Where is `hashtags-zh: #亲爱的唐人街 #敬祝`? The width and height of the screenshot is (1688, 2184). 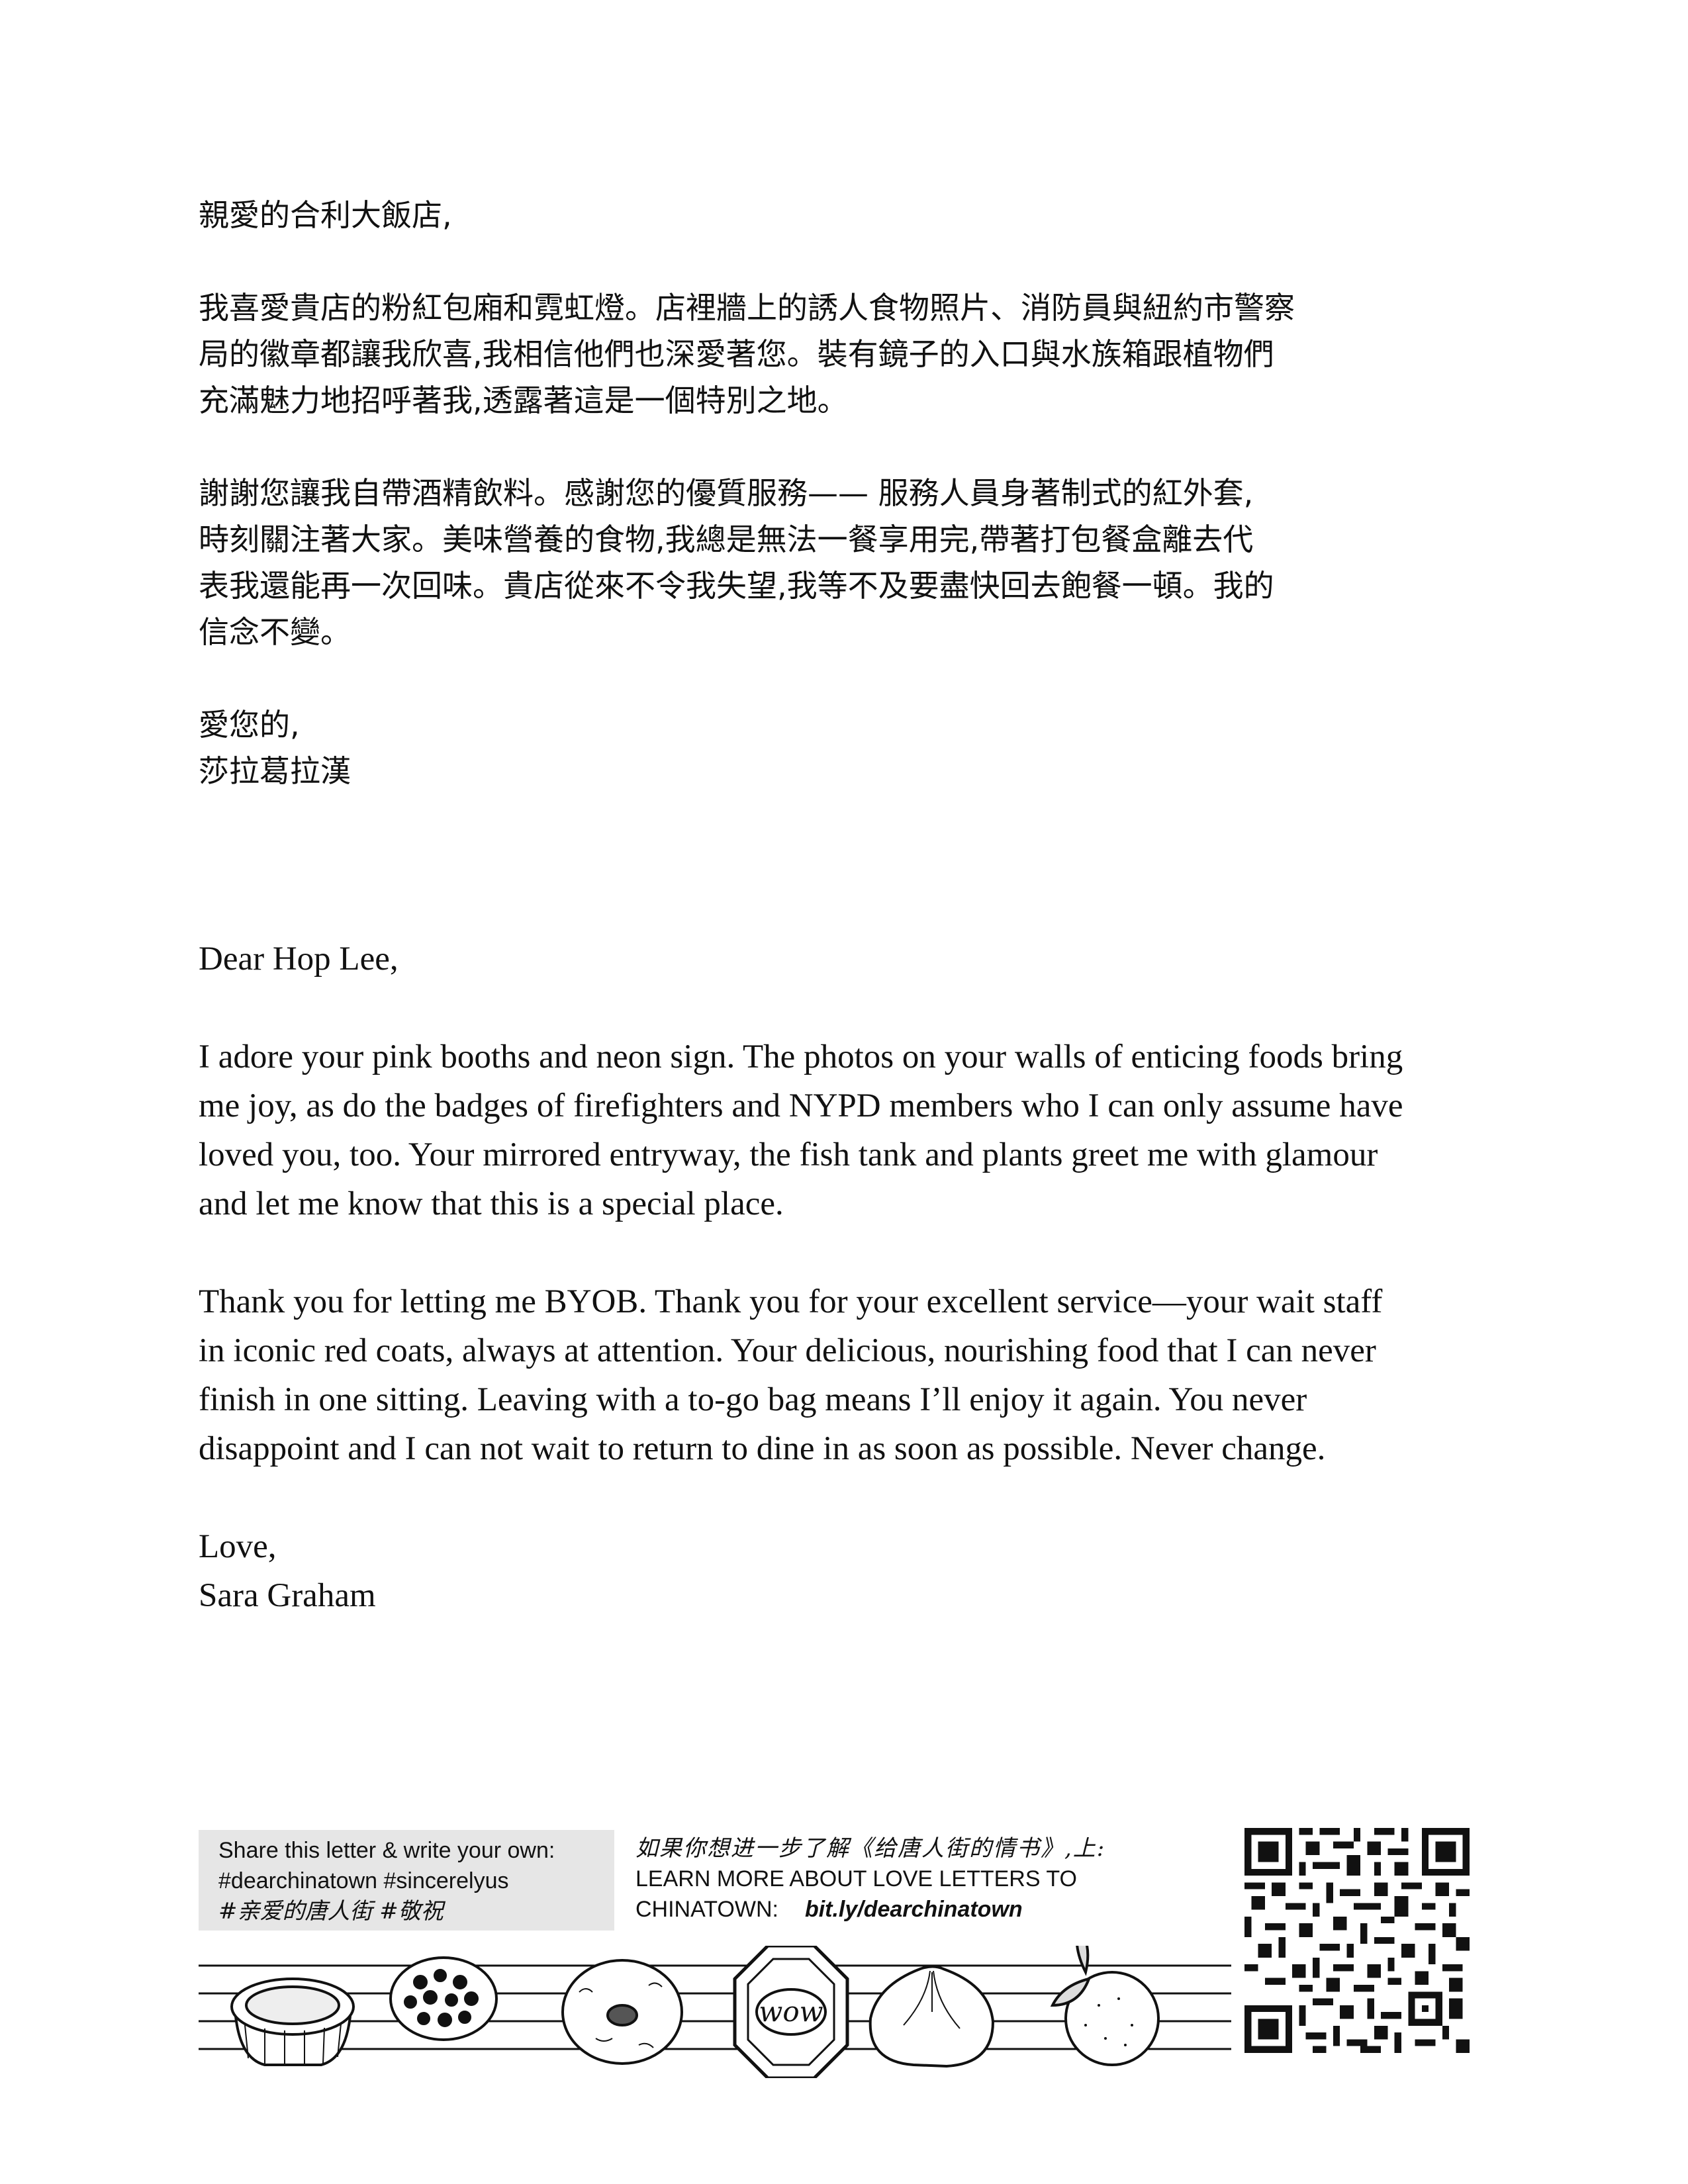
hashtags-zh: #亲爱的唐人街 #敬祝 is located at coordinates (331, 1911).